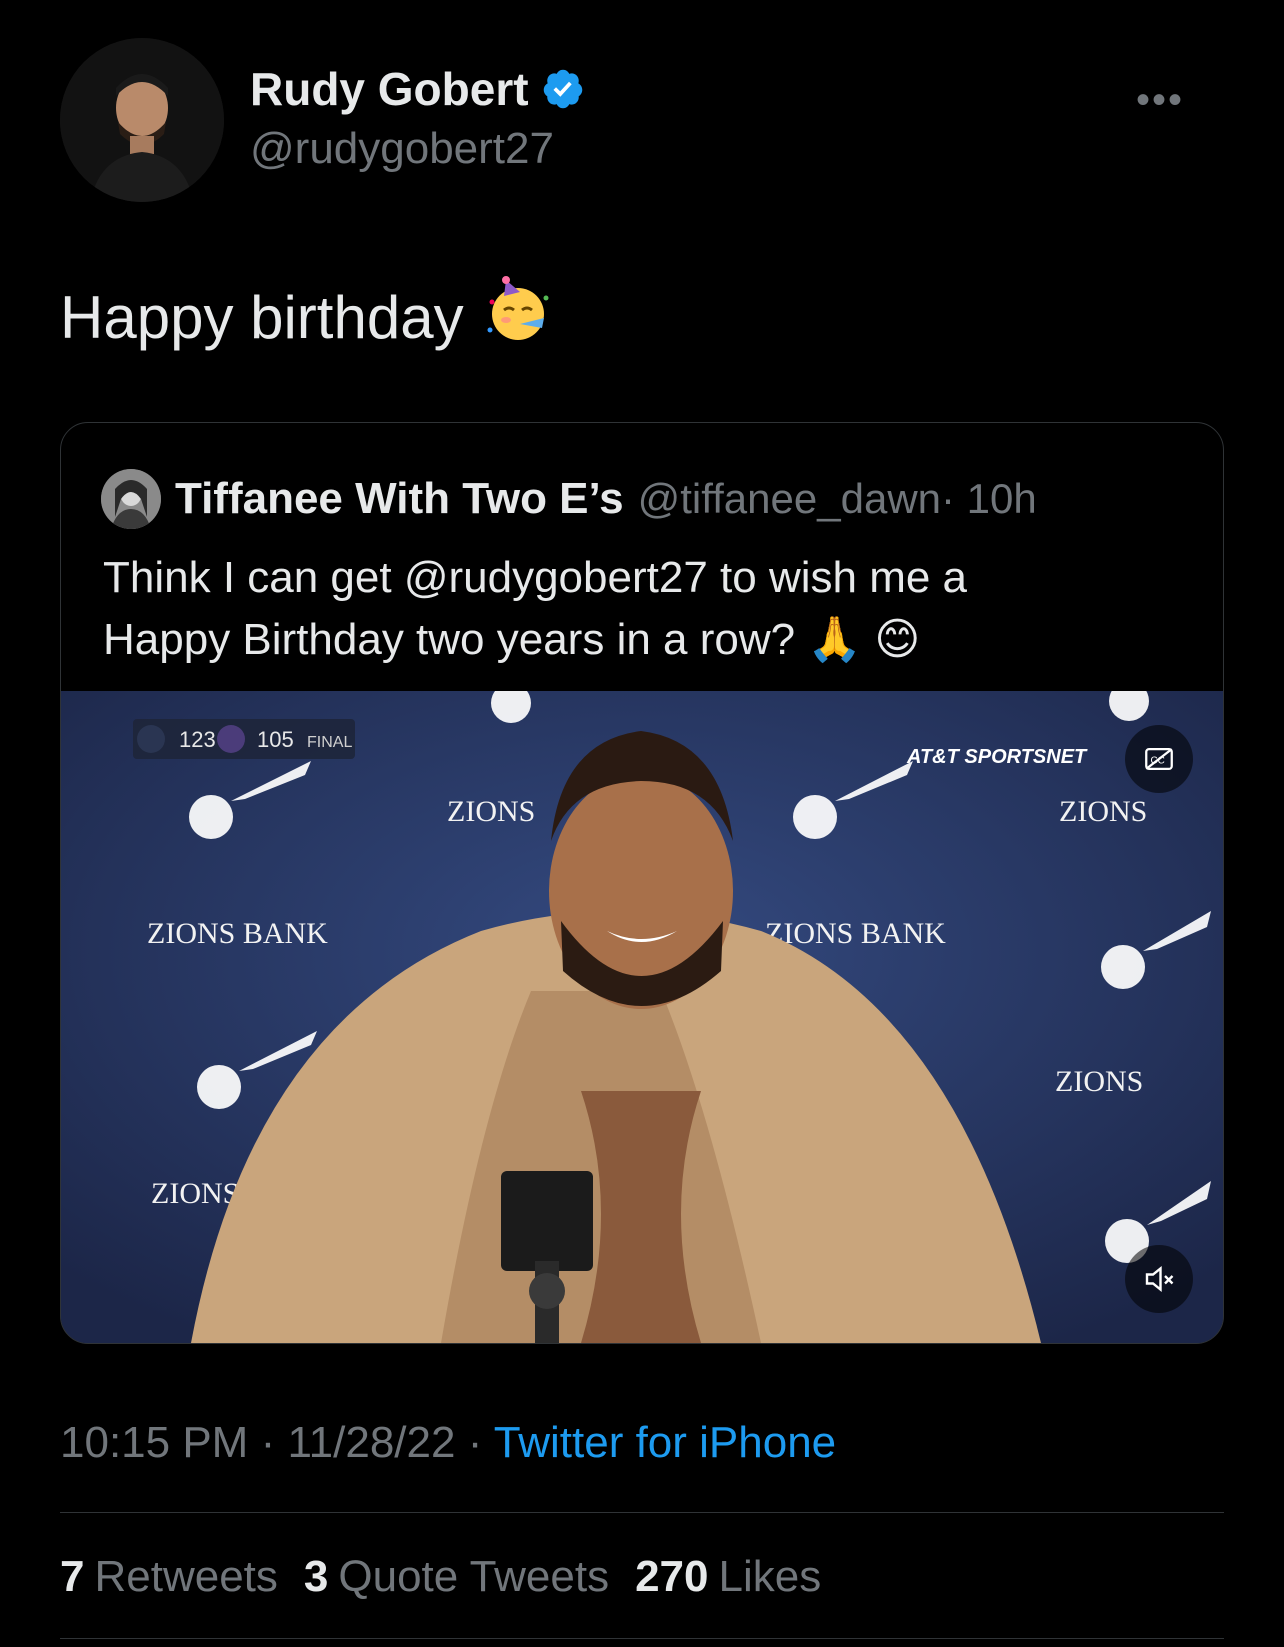 Image resolution: width=1284 pixels, height=1647 pixels. Describe the element at coordinates (455, 639) in the screenshot. I see `quoted-text-part: Happy Birthday two years in a row?` at that location.